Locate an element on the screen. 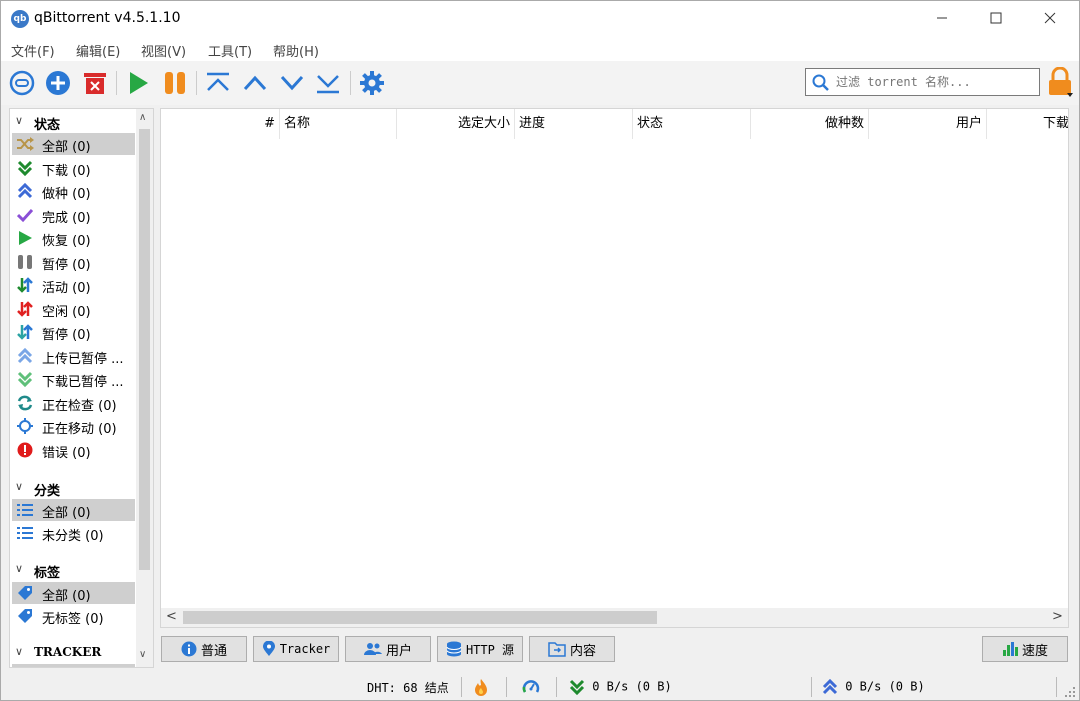 The width and height of the screenshot is (1080, 701). status-filter-downloading: 下载 (0) is located at coordinates (73, 168).